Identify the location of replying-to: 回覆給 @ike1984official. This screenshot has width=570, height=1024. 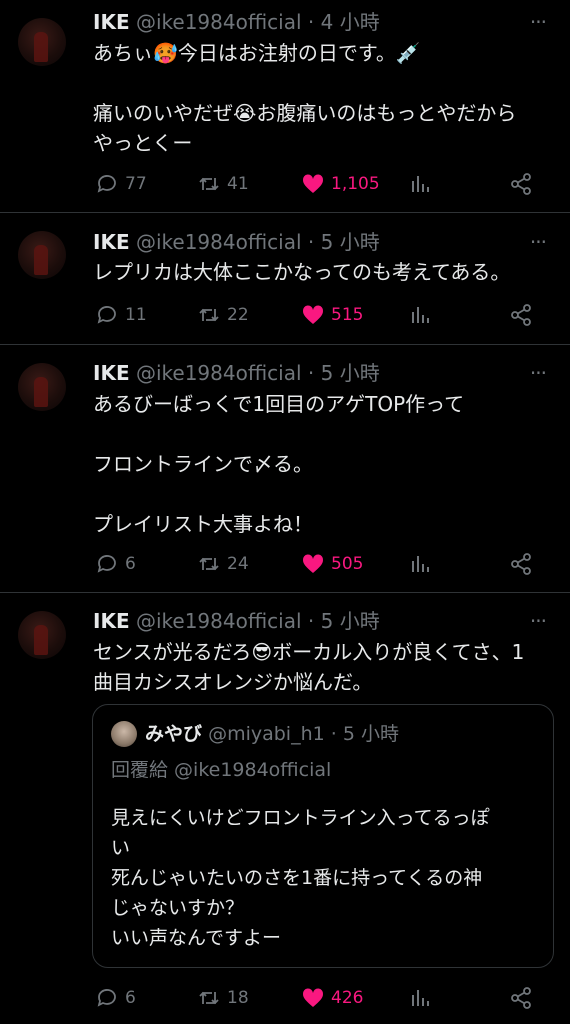
(221, 770).